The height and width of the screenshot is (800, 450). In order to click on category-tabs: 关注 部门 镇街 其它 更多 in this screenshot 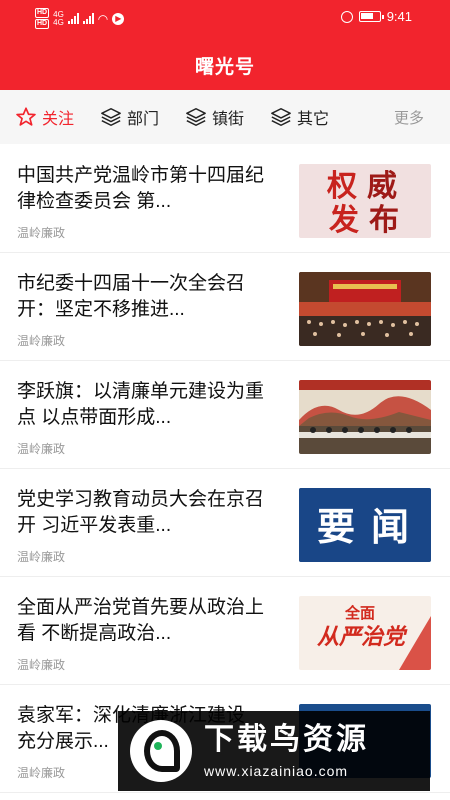, I will do `click(225, 117)`.